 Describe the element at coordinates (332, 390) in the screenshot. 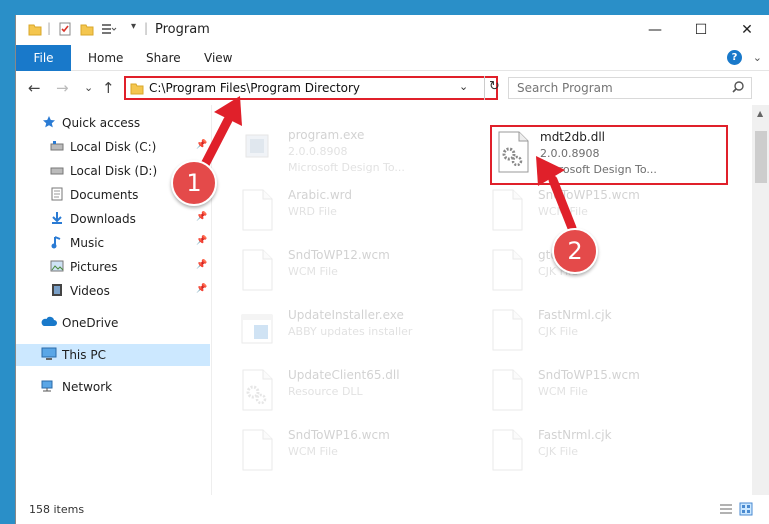

I see `file-item: UpdateClient65.dll Resource DLL` at that location.